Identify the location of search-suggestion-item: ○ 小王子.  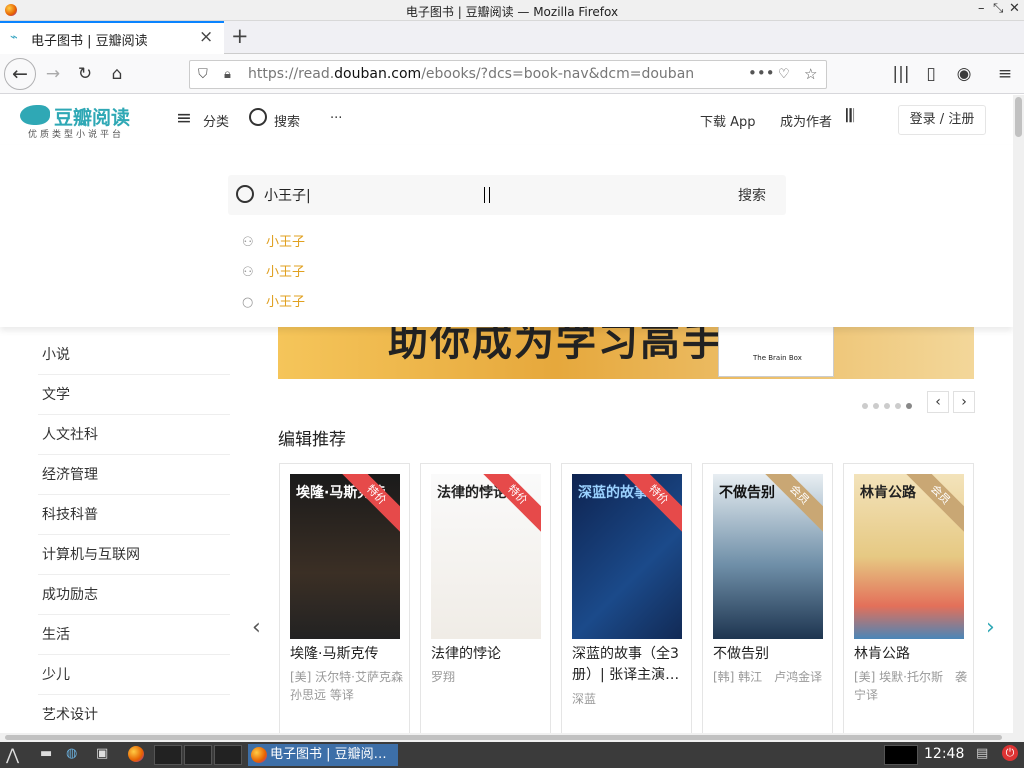
(273, 300).